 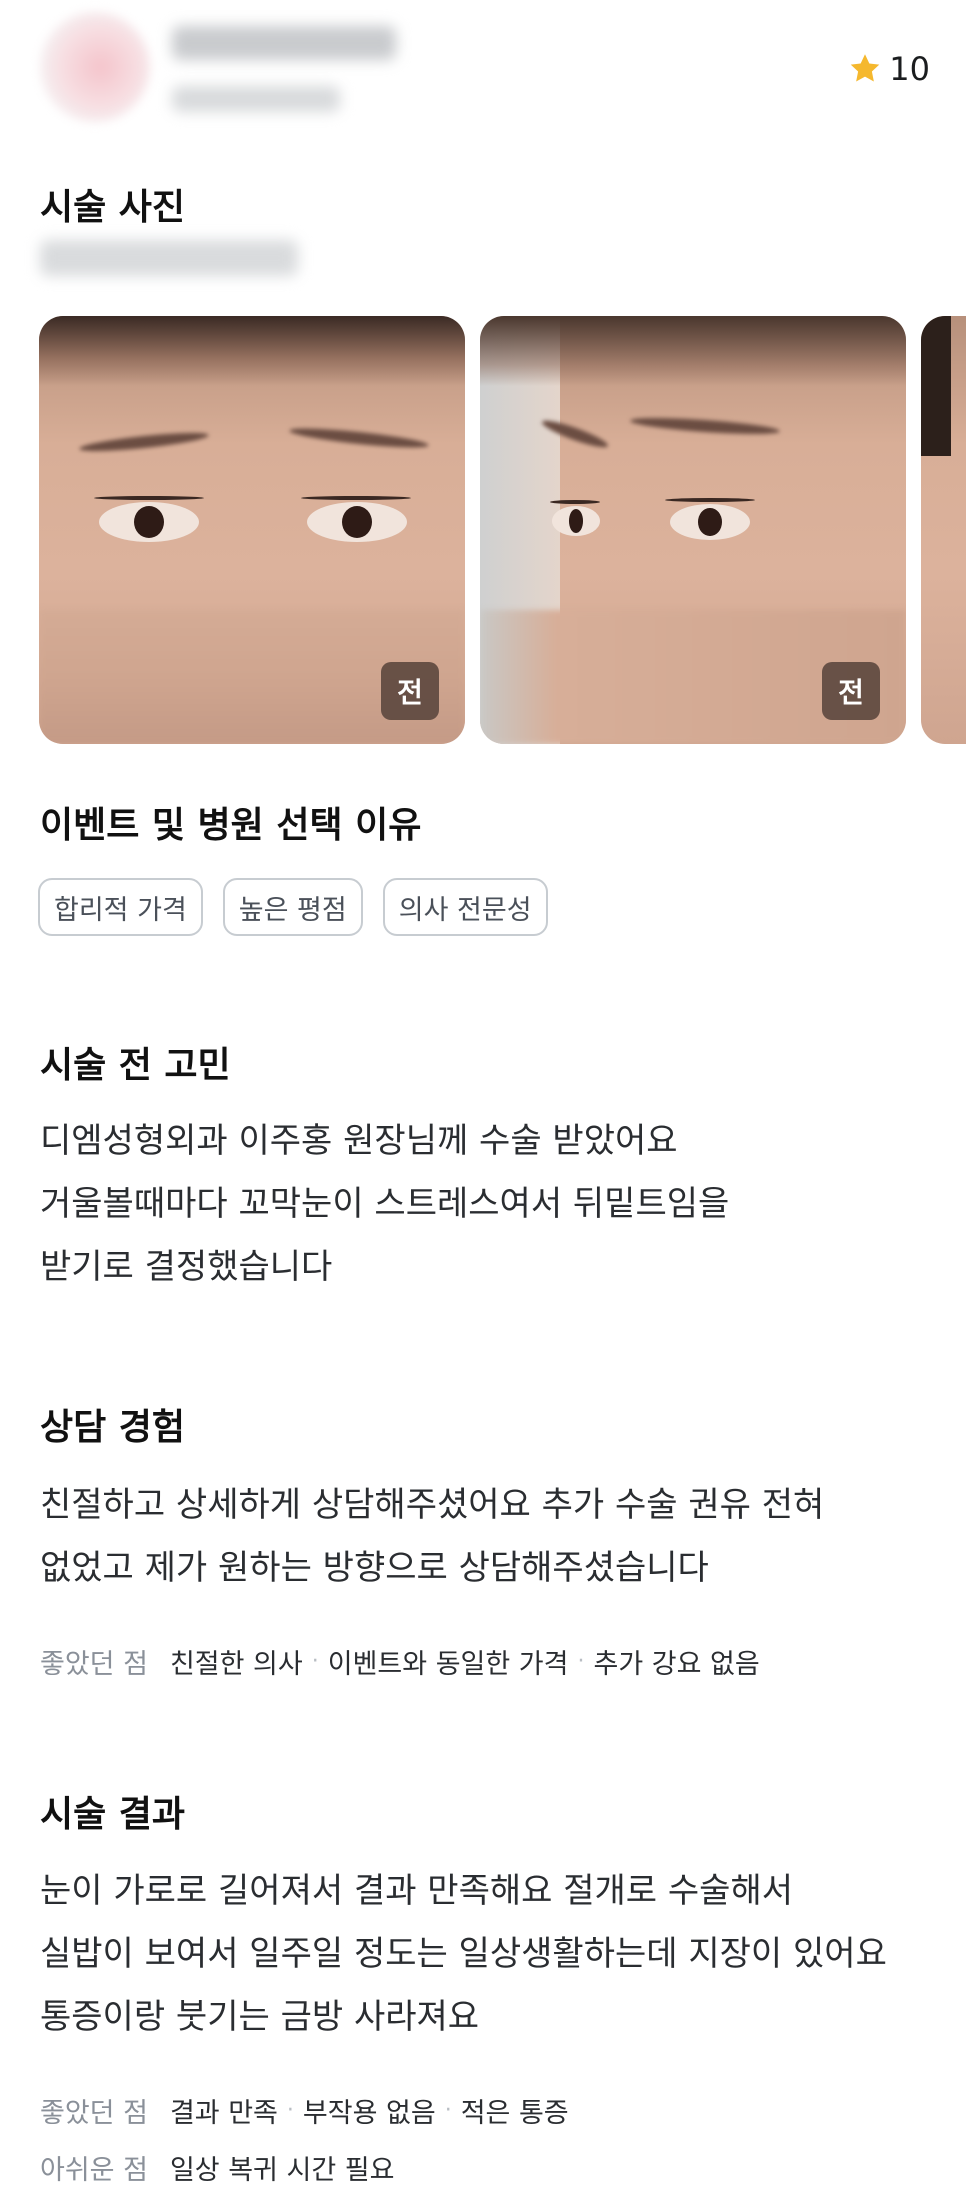 I want to click on consult-section-title: 상담 경험, so click(x=113, y=1427).